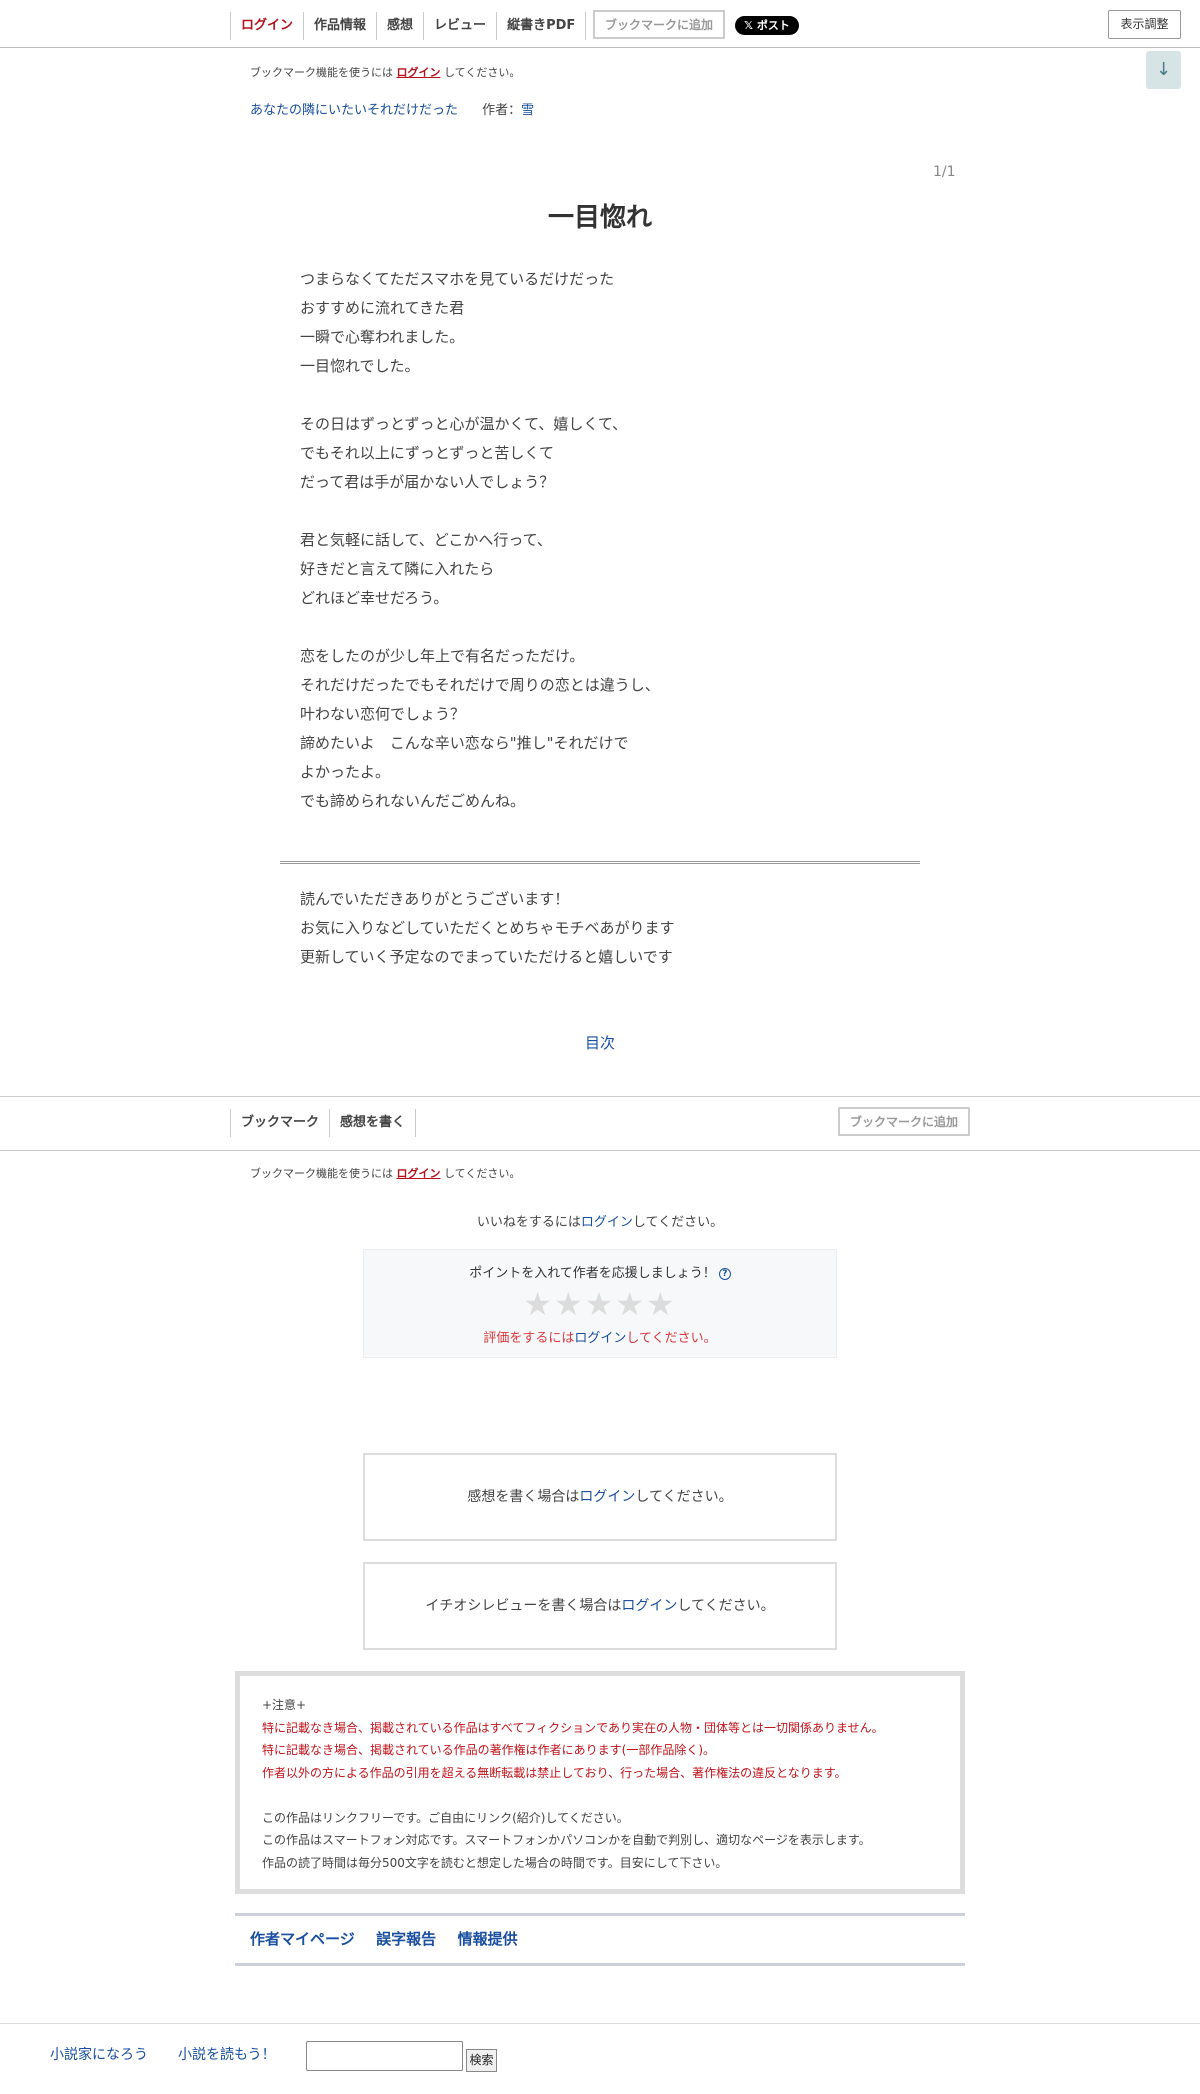  Describe the element at coordinates (481, 2060) in the screenshot. I see `search-button: 検索` at that location.